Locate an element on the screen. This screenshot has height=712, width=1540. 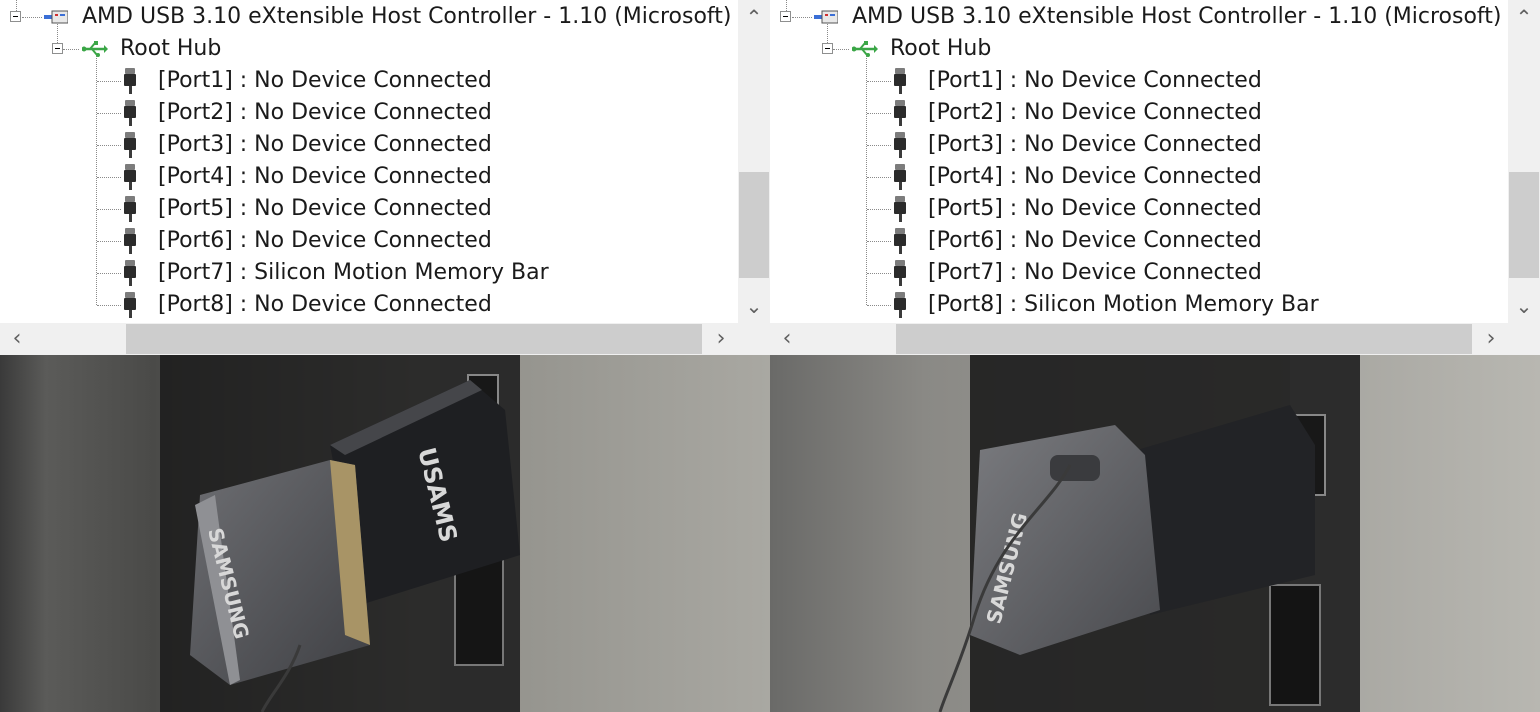
port-label: [Port8] : Silicon Motion Memory Bar is located at coordinates (1123, 304).